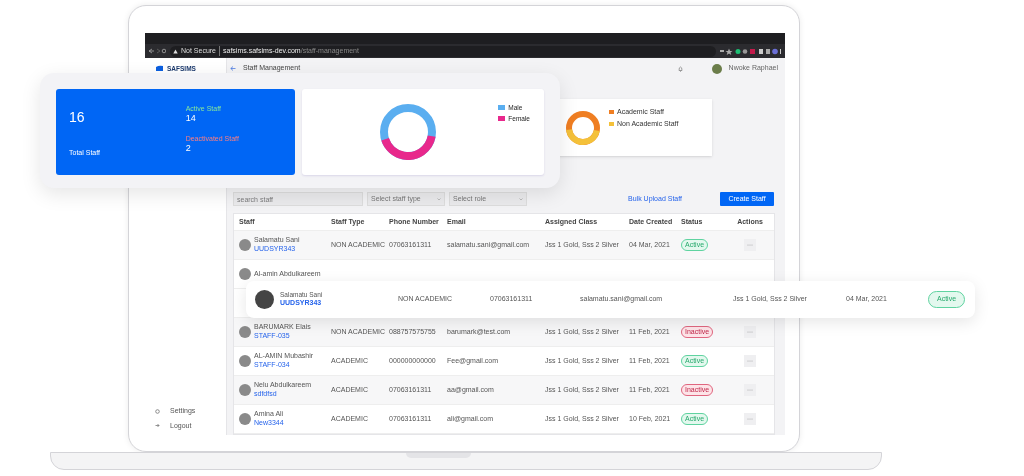 The width and height of the screenshot is (1024, 476). I want to click on back-arrow-icon, so click(233, 69).